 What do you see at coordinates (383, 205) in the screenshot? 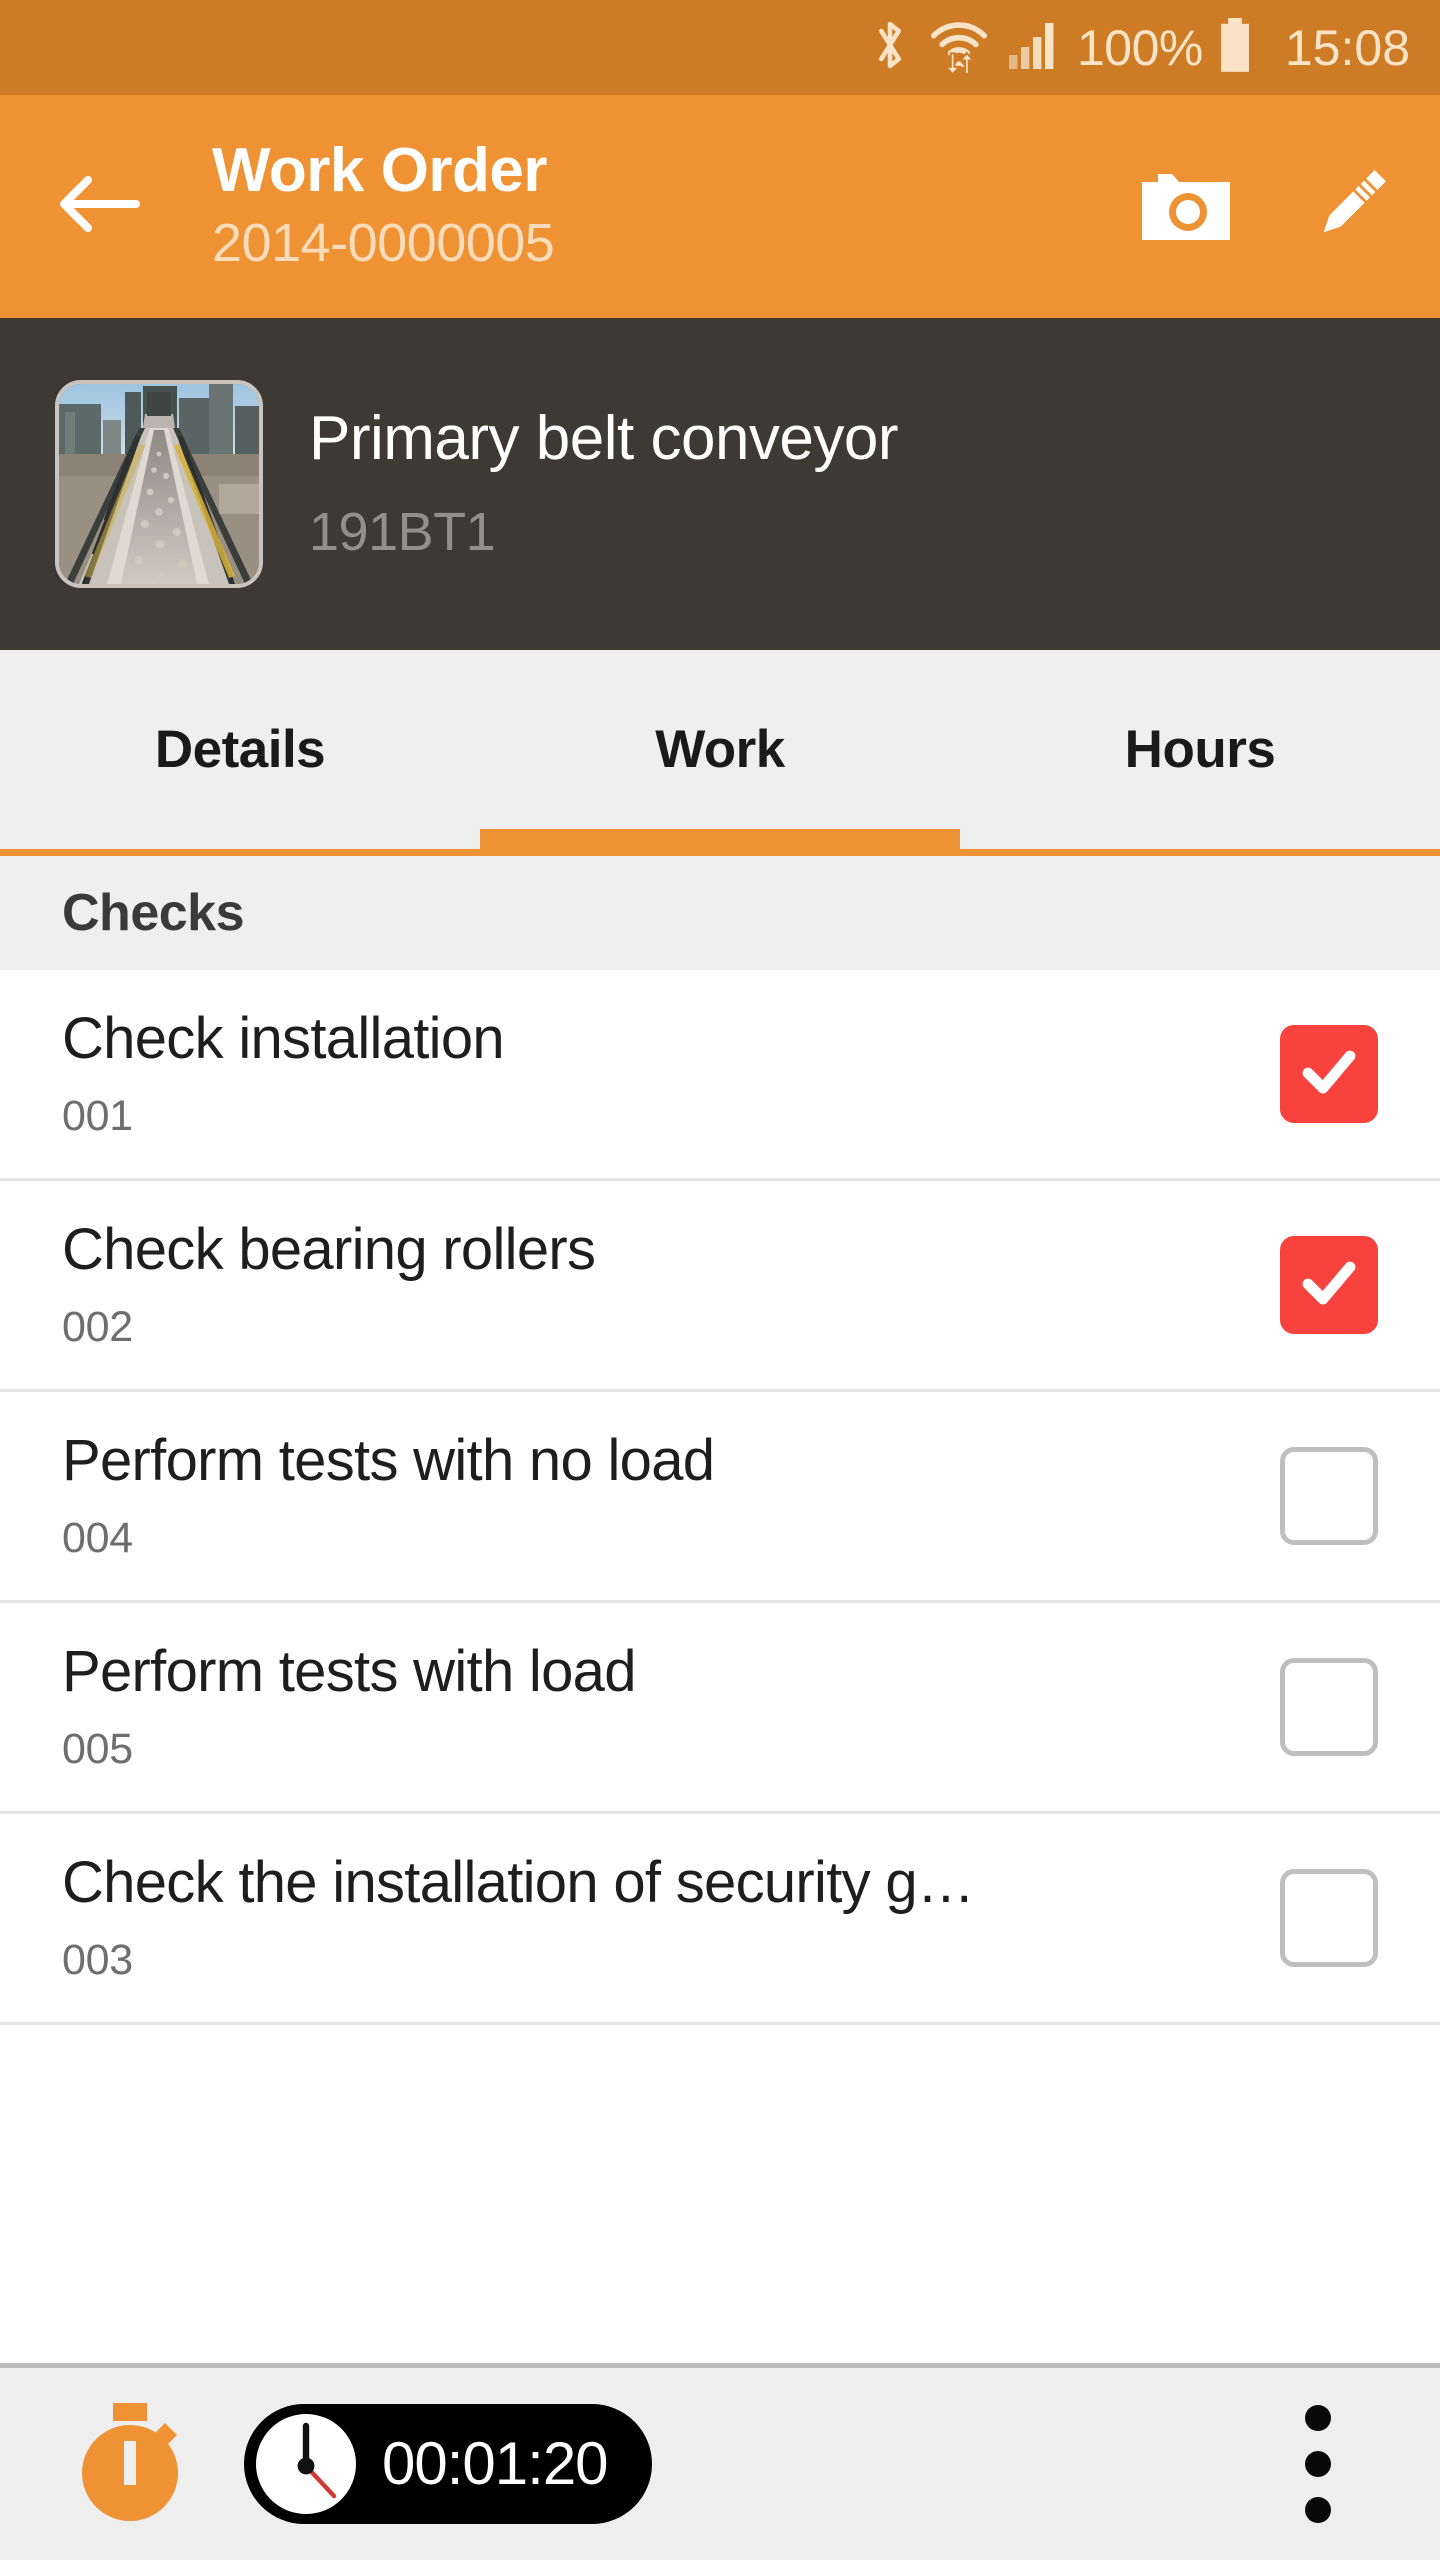
I see `app-bar-titles: Work Order 2014-0000005` at bounding box center [383, 205].